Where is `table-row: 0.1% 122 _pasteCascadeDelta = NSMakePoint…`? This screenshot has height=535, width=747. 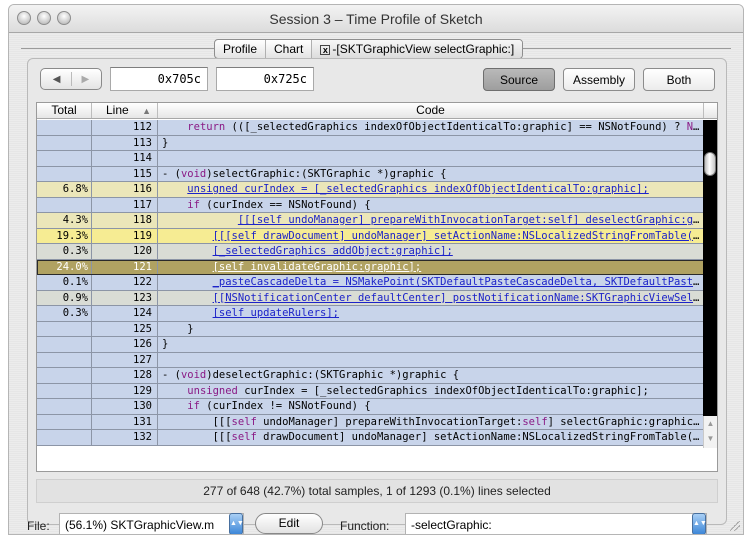 table-row: 0.1% 122 _pasteCascadeDelta = NSMakePoint… is located at coordinates (370, 283).